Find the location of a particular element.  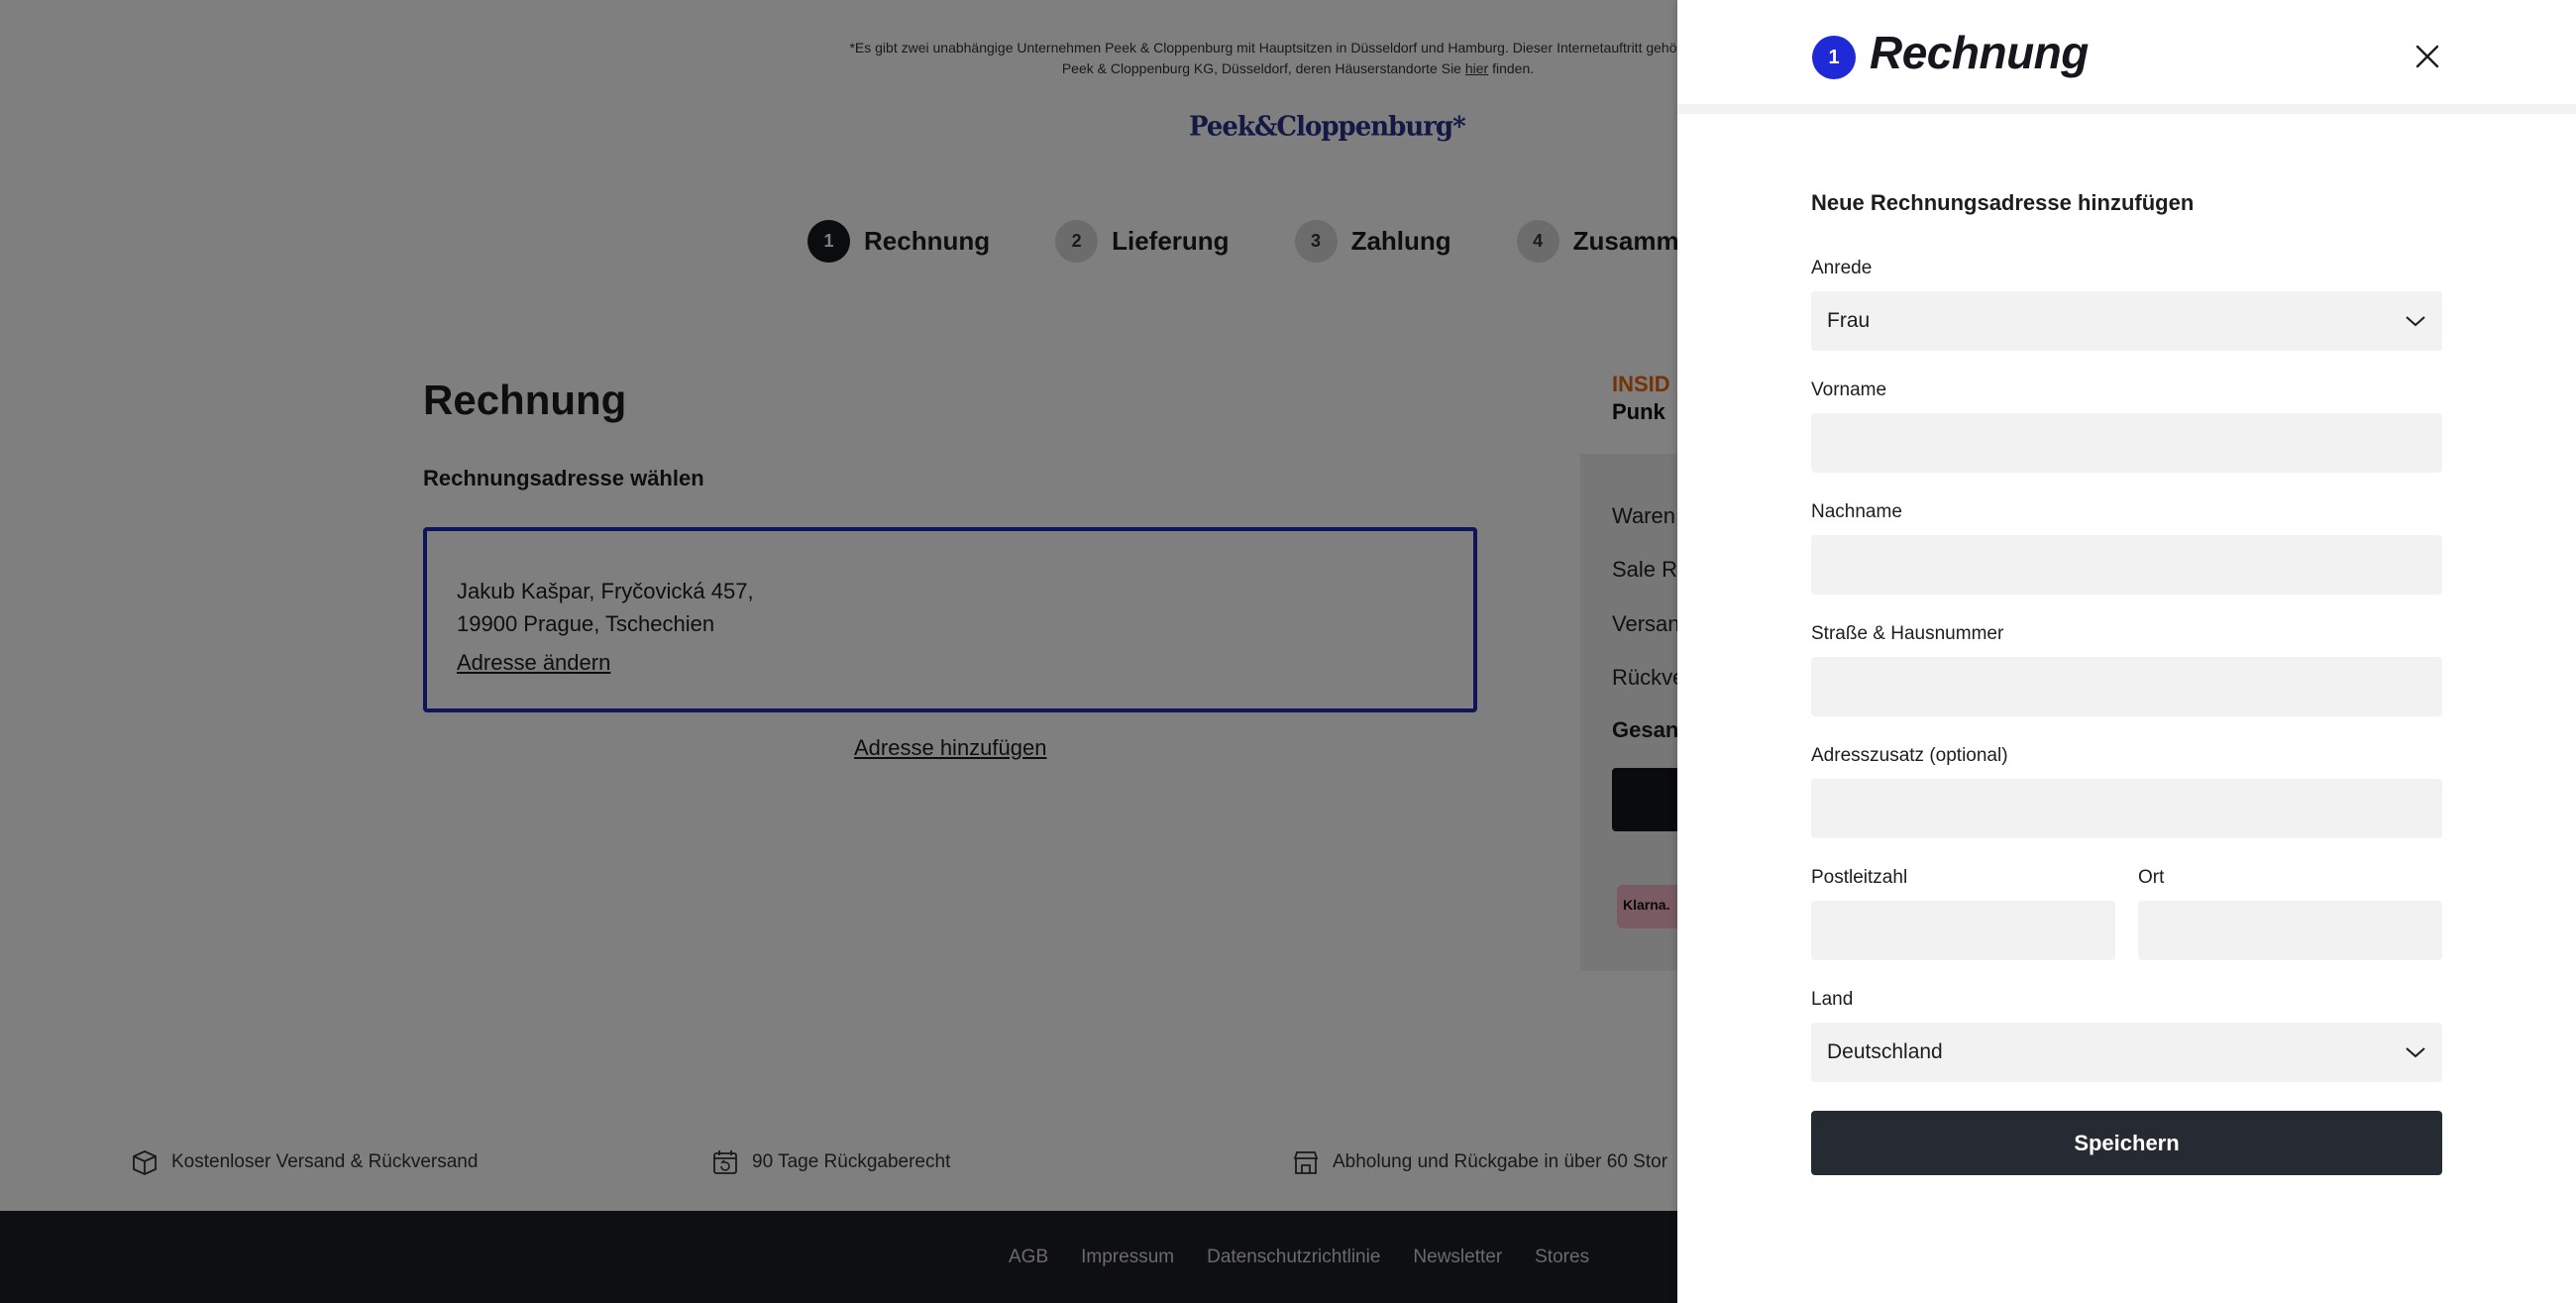

plz-input is located at coordinates (1963, 931).